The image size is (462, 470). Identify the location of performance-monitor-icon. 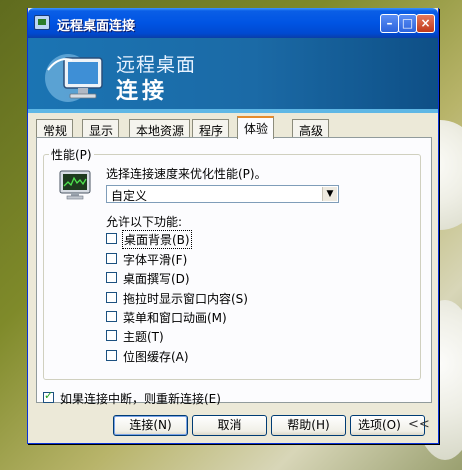
(75, 185).